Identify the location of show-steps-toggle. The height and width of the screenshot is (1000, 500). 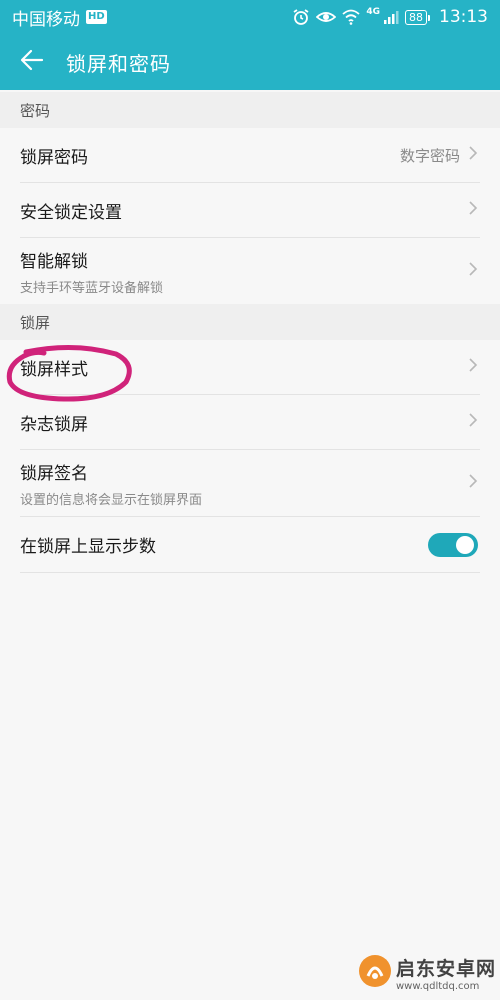
(453, 544).